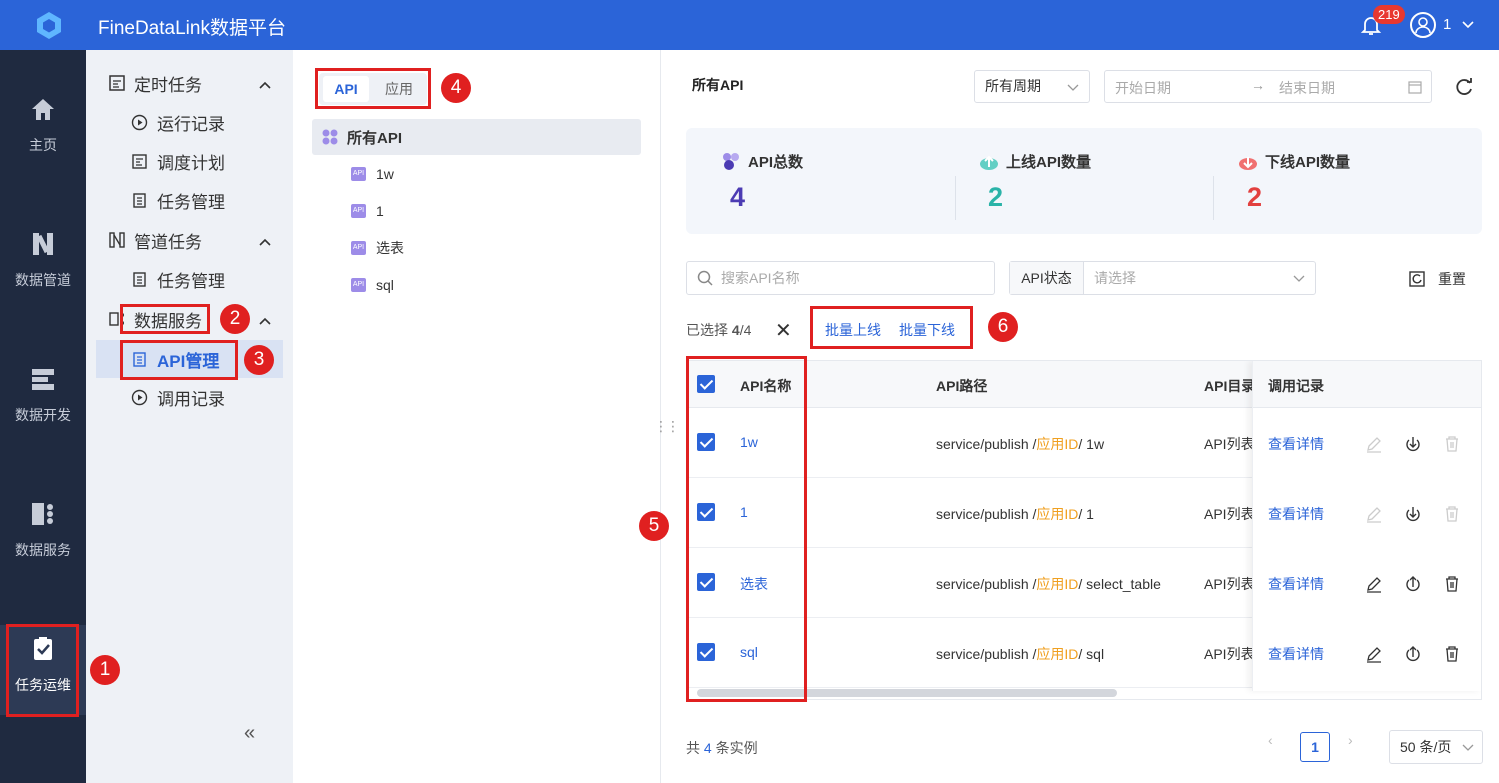  What do you see at coordinates (1119, 584) in the screenshot?
I see `path-suffix: / select_table` at bounding box center [1119, 584].